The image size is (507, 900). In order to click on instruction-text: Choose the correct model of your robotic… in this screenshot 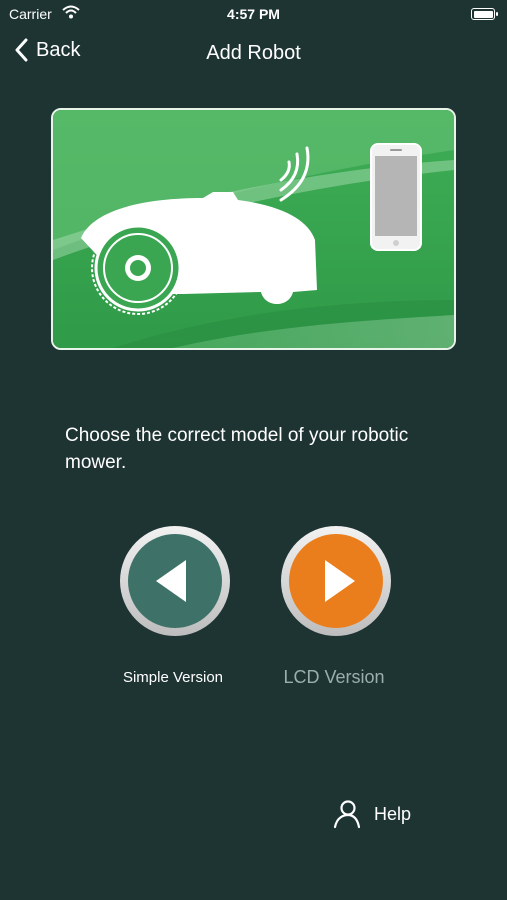, I will do `click(237, 449)`.